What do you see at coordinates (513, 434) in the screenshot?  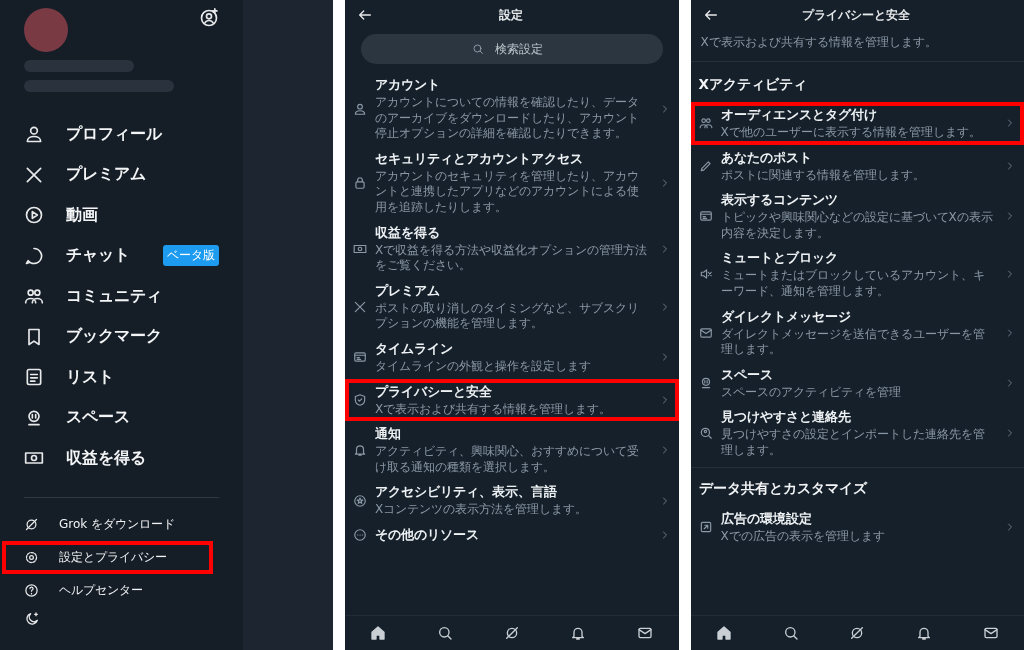 I see `setting-title: 通知` at bounding box center [513, 434].